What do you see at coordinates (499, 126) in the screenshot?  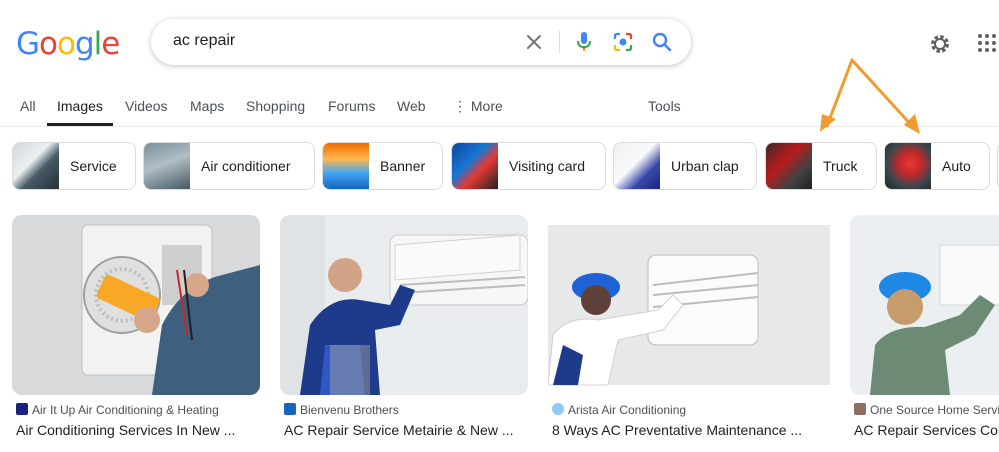 I see `tabs-divider` at bounding box center [499, 126].